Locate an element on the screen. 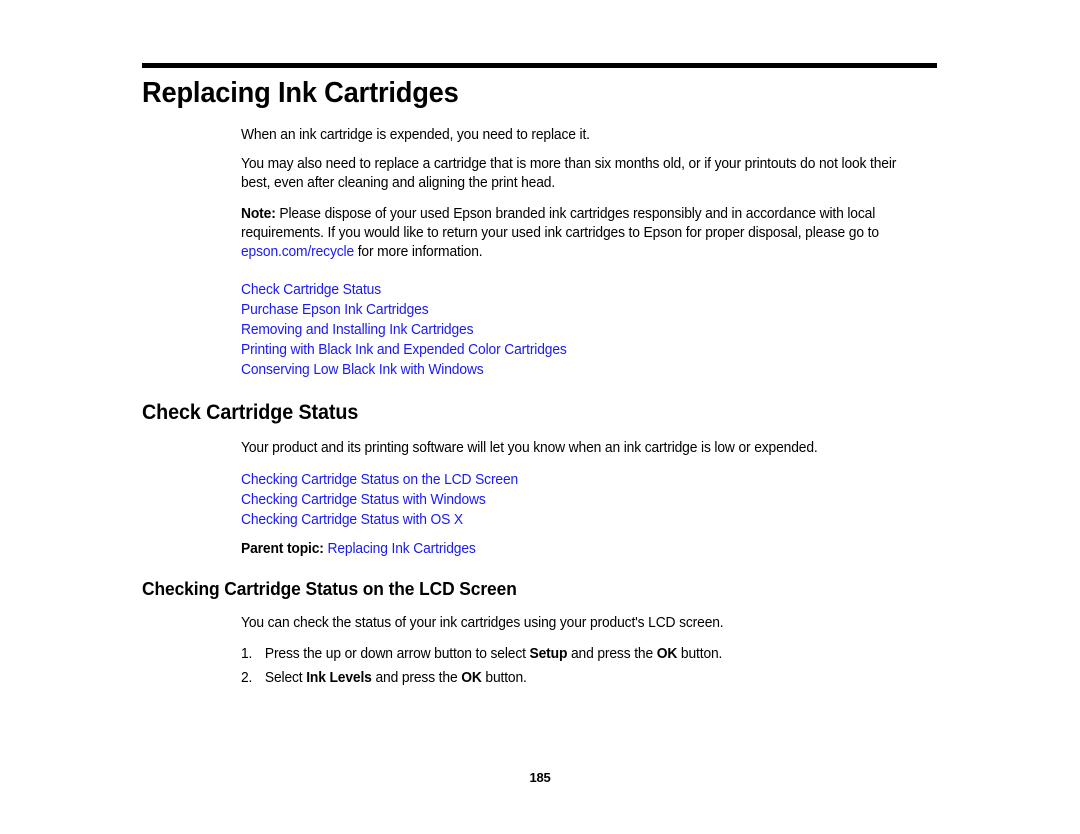 The image size is (1080, 834). link-removing-and-installing-ink-cartridges: Removing and Installing Ink Cartridges is located at coordinates (357, 330).